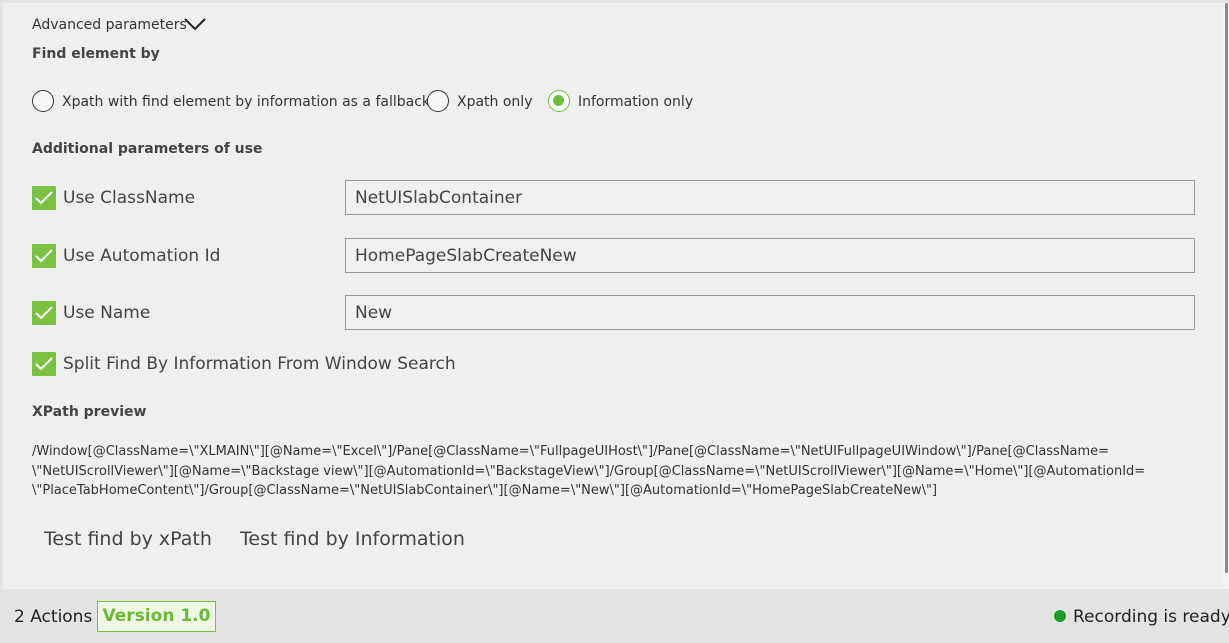 Image resolution: width=1229 pixels, height=643 pixels. I want to click on version-badge: Version 1.0, so click(156, 616).